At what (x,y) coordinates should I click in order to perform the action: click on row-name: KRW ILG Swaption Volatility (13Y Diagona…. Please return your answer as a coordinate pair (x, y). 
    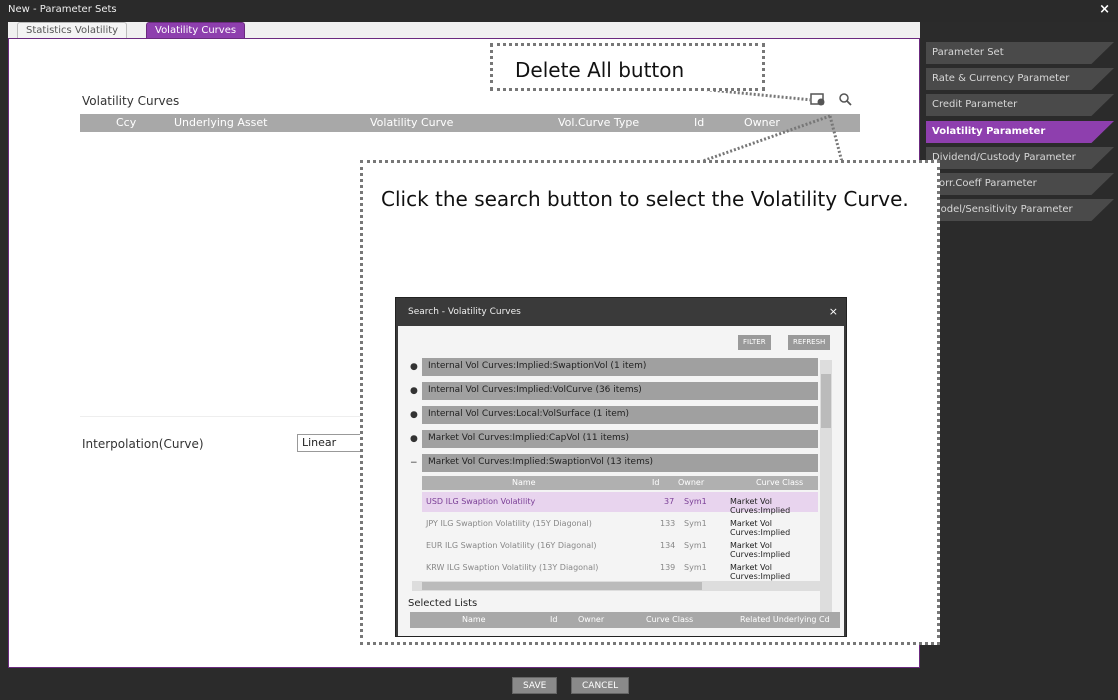
    Looking at the image, I should click on (512, 567).